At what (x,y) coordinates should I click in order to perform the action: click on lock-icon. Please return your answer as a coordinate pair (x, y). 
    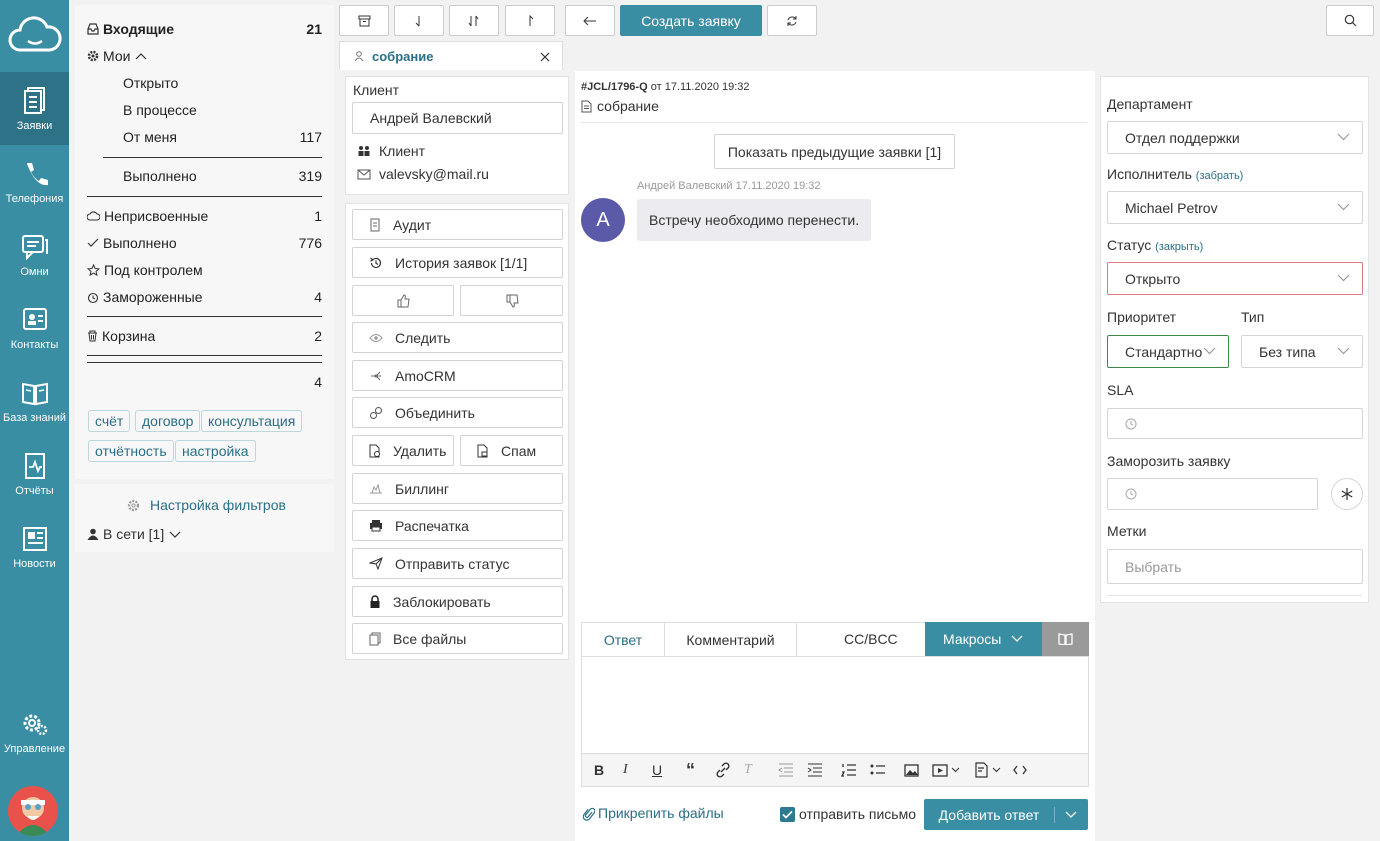
    Looking at the image, I should click on (375, 601).